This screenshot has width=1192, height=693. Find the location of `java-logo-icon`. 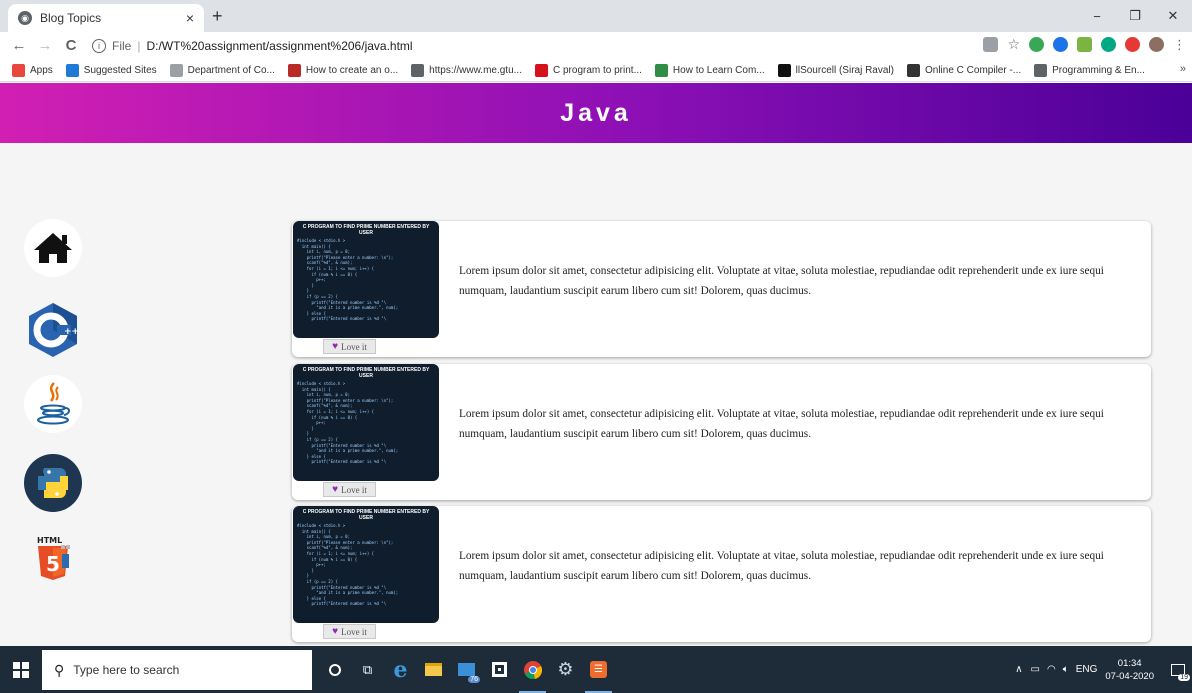

java-logo-icon is located at coordinates (53, 404).